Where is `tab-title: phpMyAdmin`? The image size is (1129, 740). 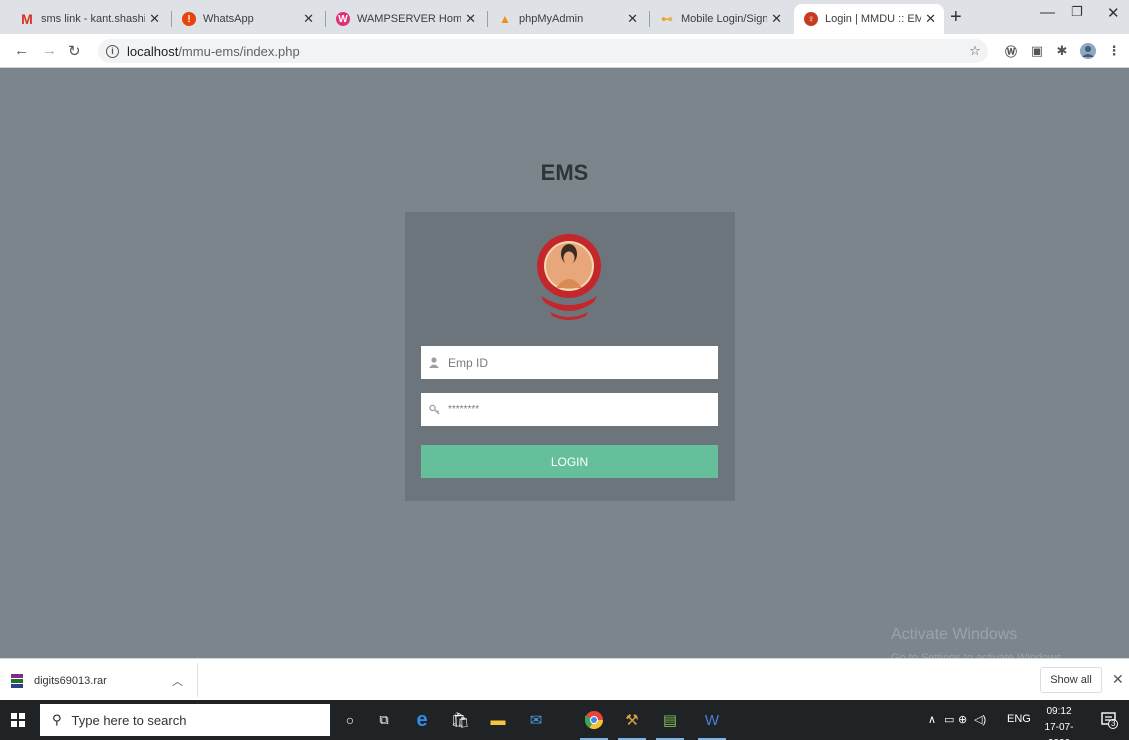 tab-title: phpMyAdmin is located at coordinates (551, 19).